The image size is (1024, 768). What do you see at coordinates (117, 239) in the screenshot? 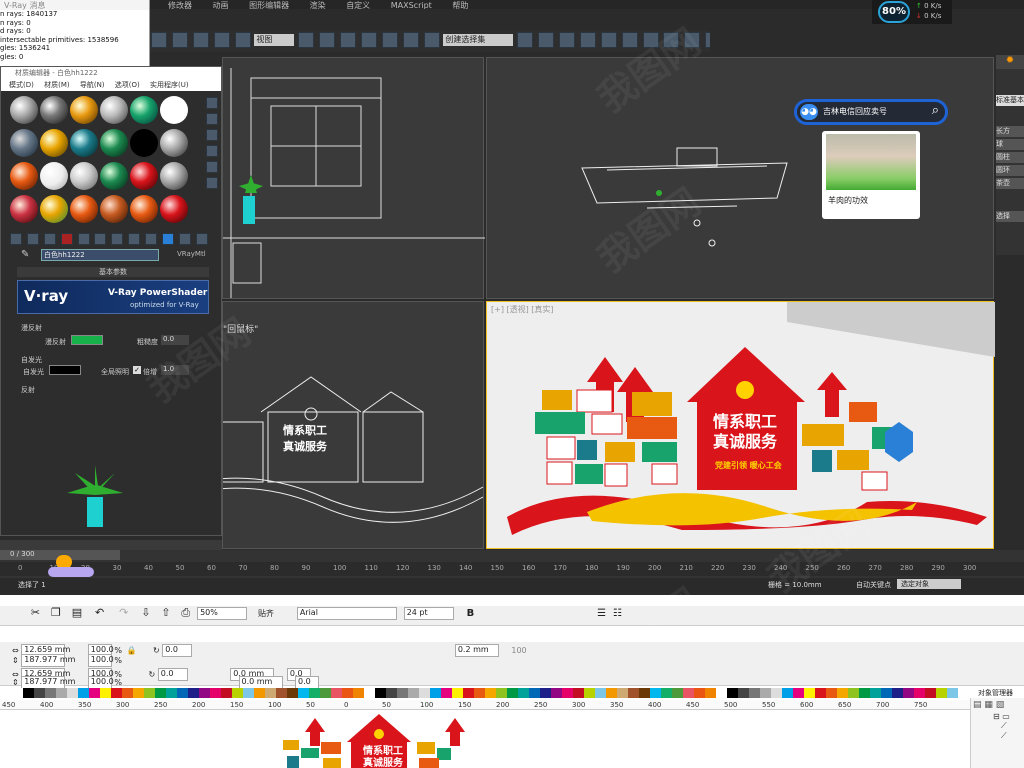
I see `library-icon` at bounding box center [117, 239].